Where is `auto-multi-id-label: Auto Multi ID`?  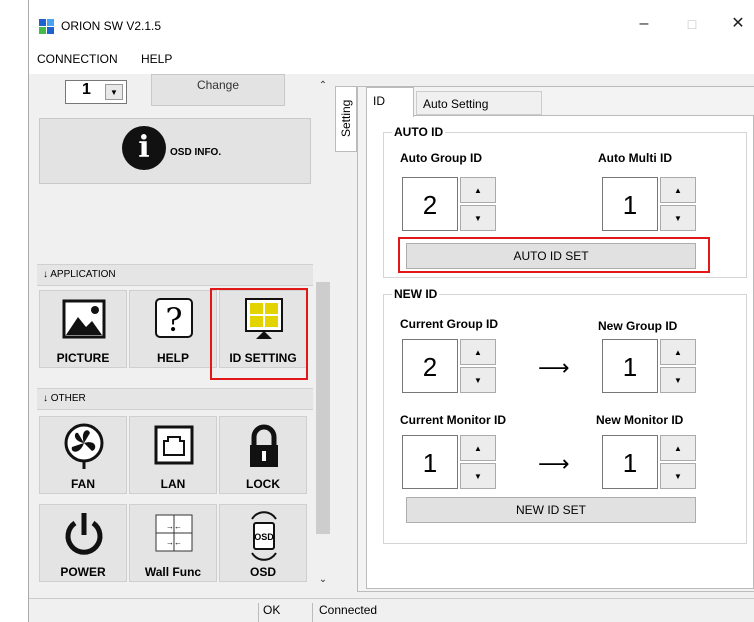 auto-multi-id-label: Auto Multi ID is located at coordinates (635, 158).